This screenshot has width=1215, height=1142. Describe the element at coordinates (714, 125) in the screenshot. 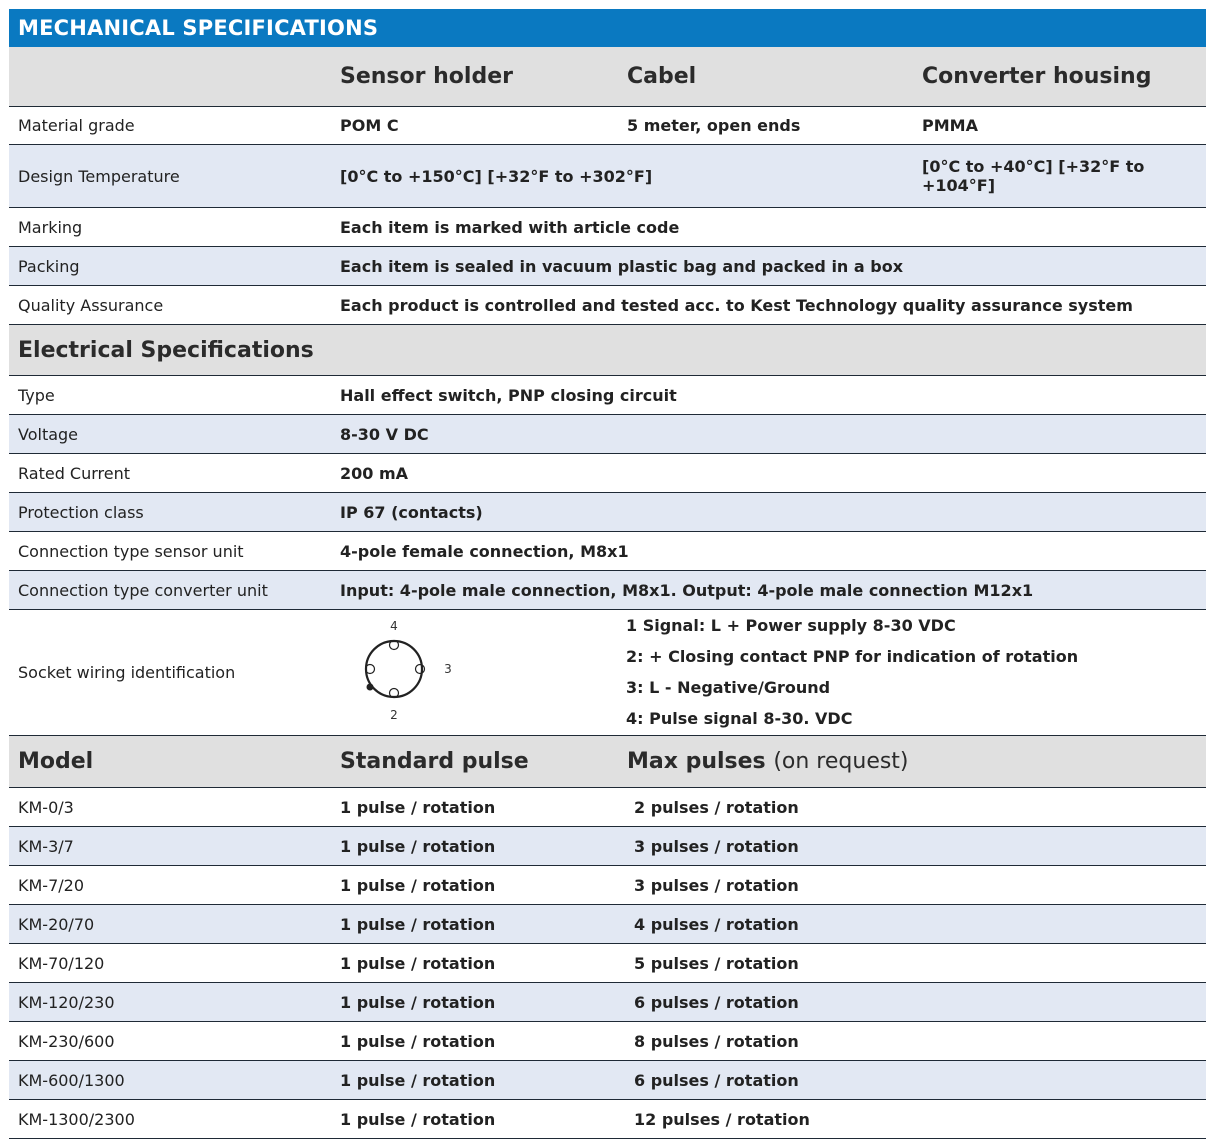

I see `cabel-value: 5 meter, open ends` at that location.